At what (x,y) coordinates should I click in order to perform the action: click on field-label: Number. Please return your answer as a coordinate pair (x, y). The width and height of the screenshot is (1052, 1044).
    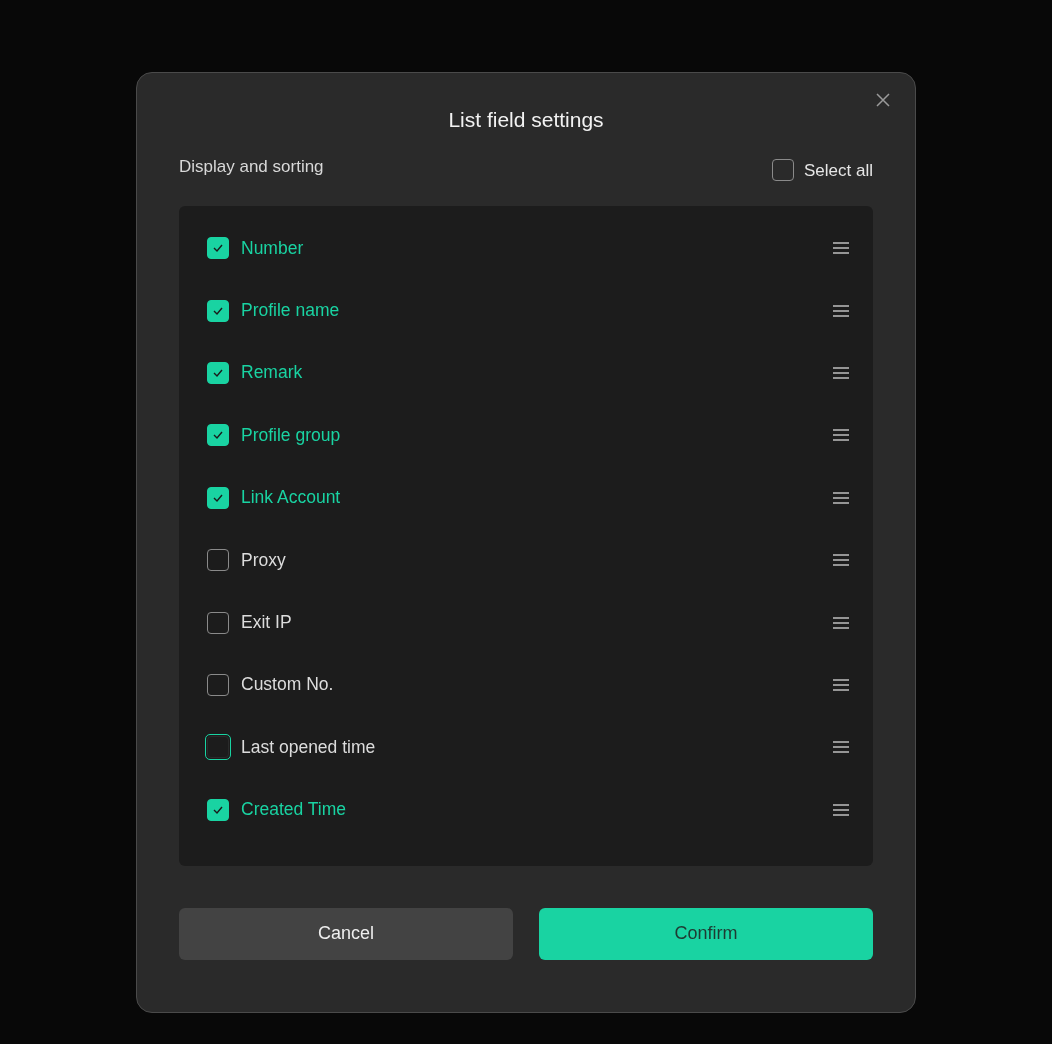
    Looking at the image, I should click on (530, 248).